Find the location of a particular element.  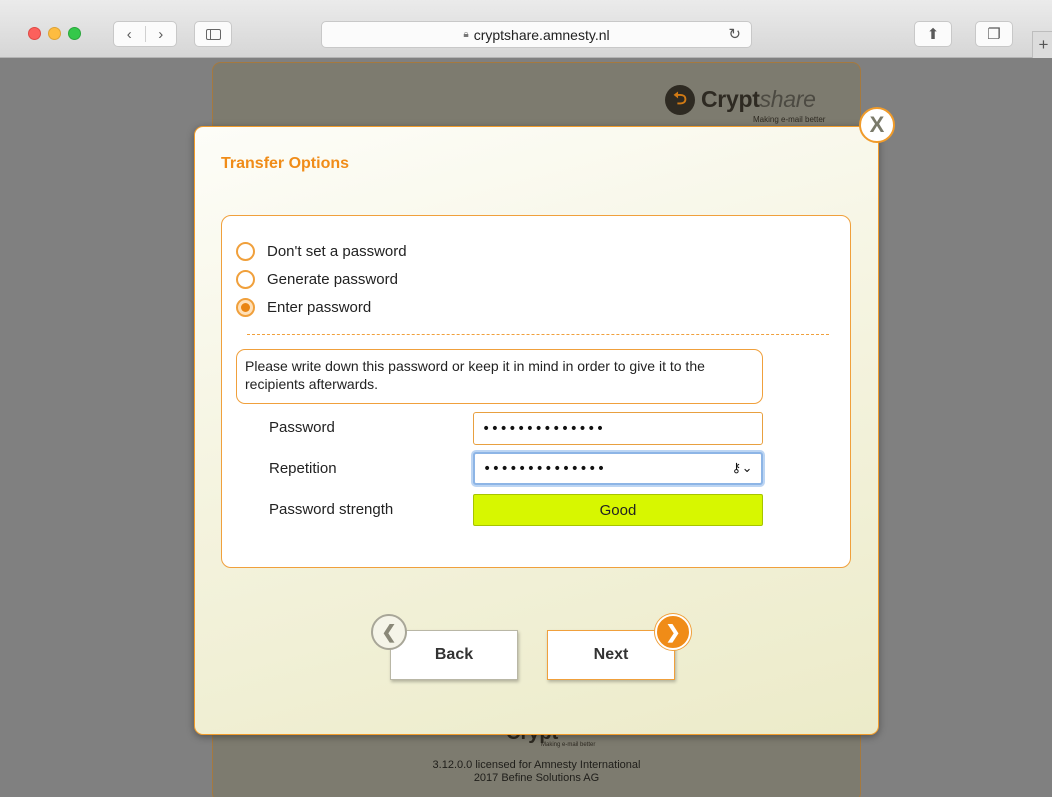

share-icon: ⬆︎ is located at coordinates (933, 34).